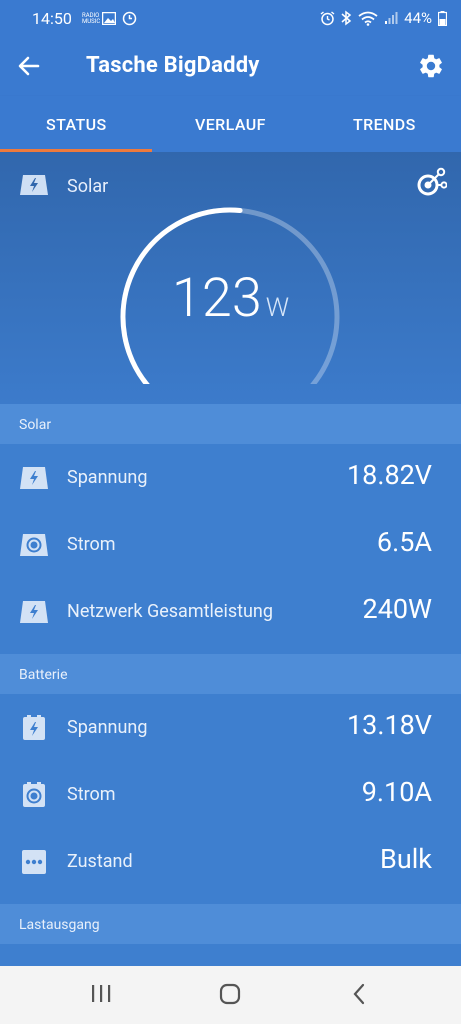 Image resolution: width=461 pixels, height=1024 pixels. I want to click on tab-trends: TRENDS, so click(384, 124).